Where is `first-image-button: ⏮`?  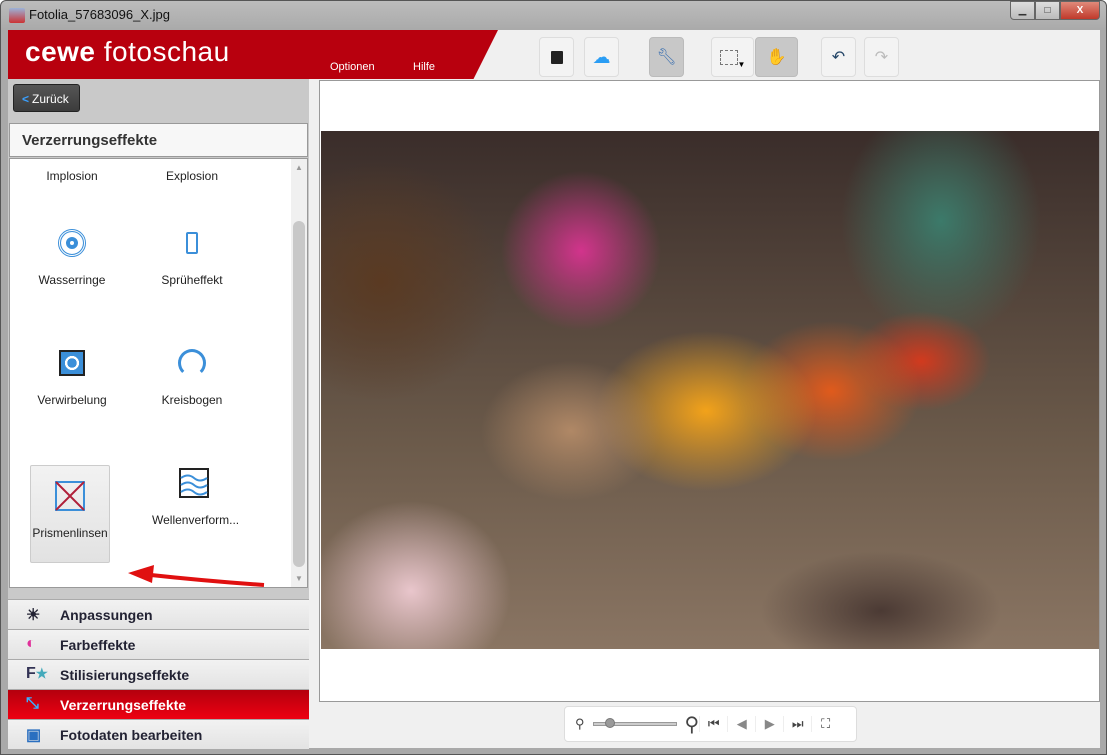
first-image-button: ⏮ is located at coordinates (713, 724).